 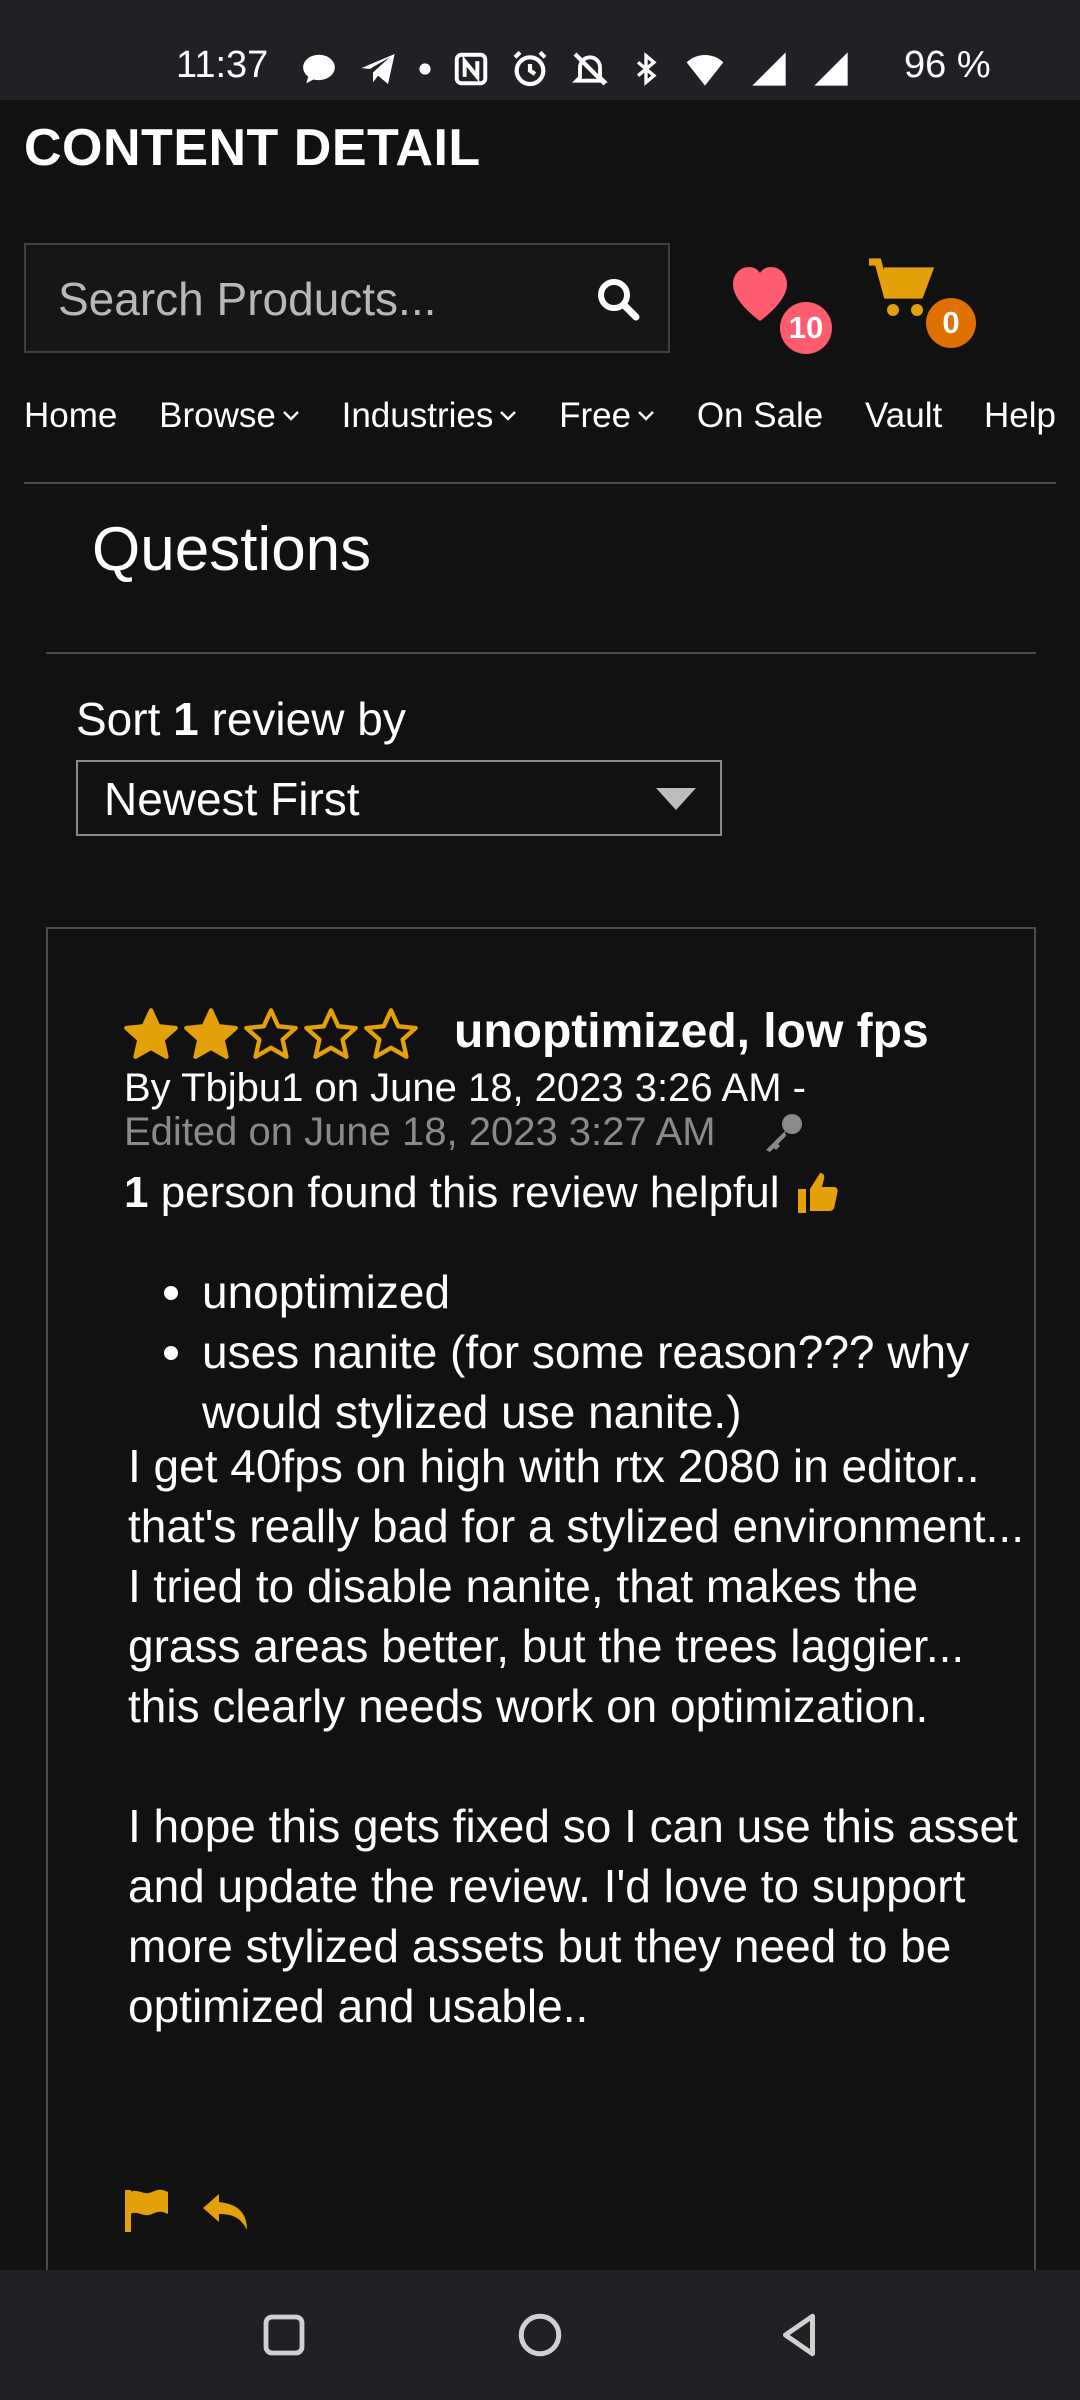 I want to click on sort-label: Sort 1 review by, so click(x=241, y=719).